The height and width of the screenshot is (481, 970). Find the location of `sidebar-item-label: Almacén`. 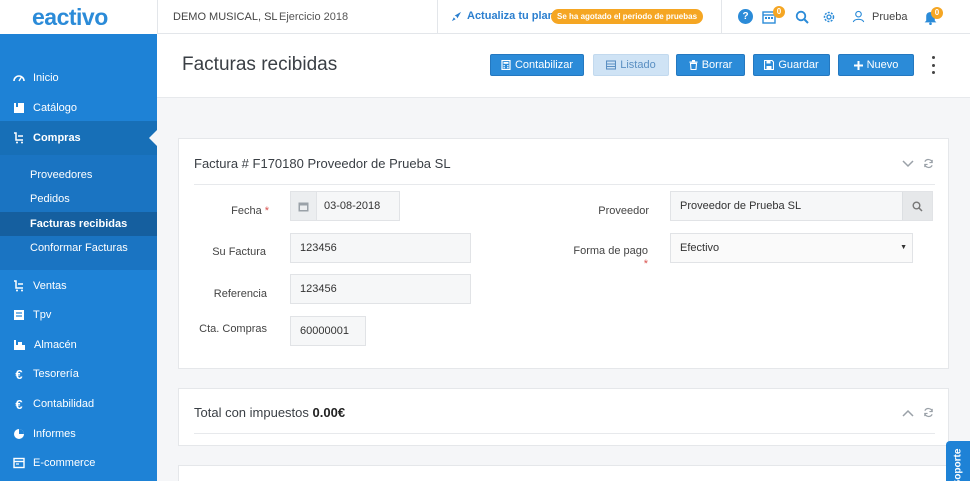

sidebar-item-label: Almacén is located at coordinates (55, 345).